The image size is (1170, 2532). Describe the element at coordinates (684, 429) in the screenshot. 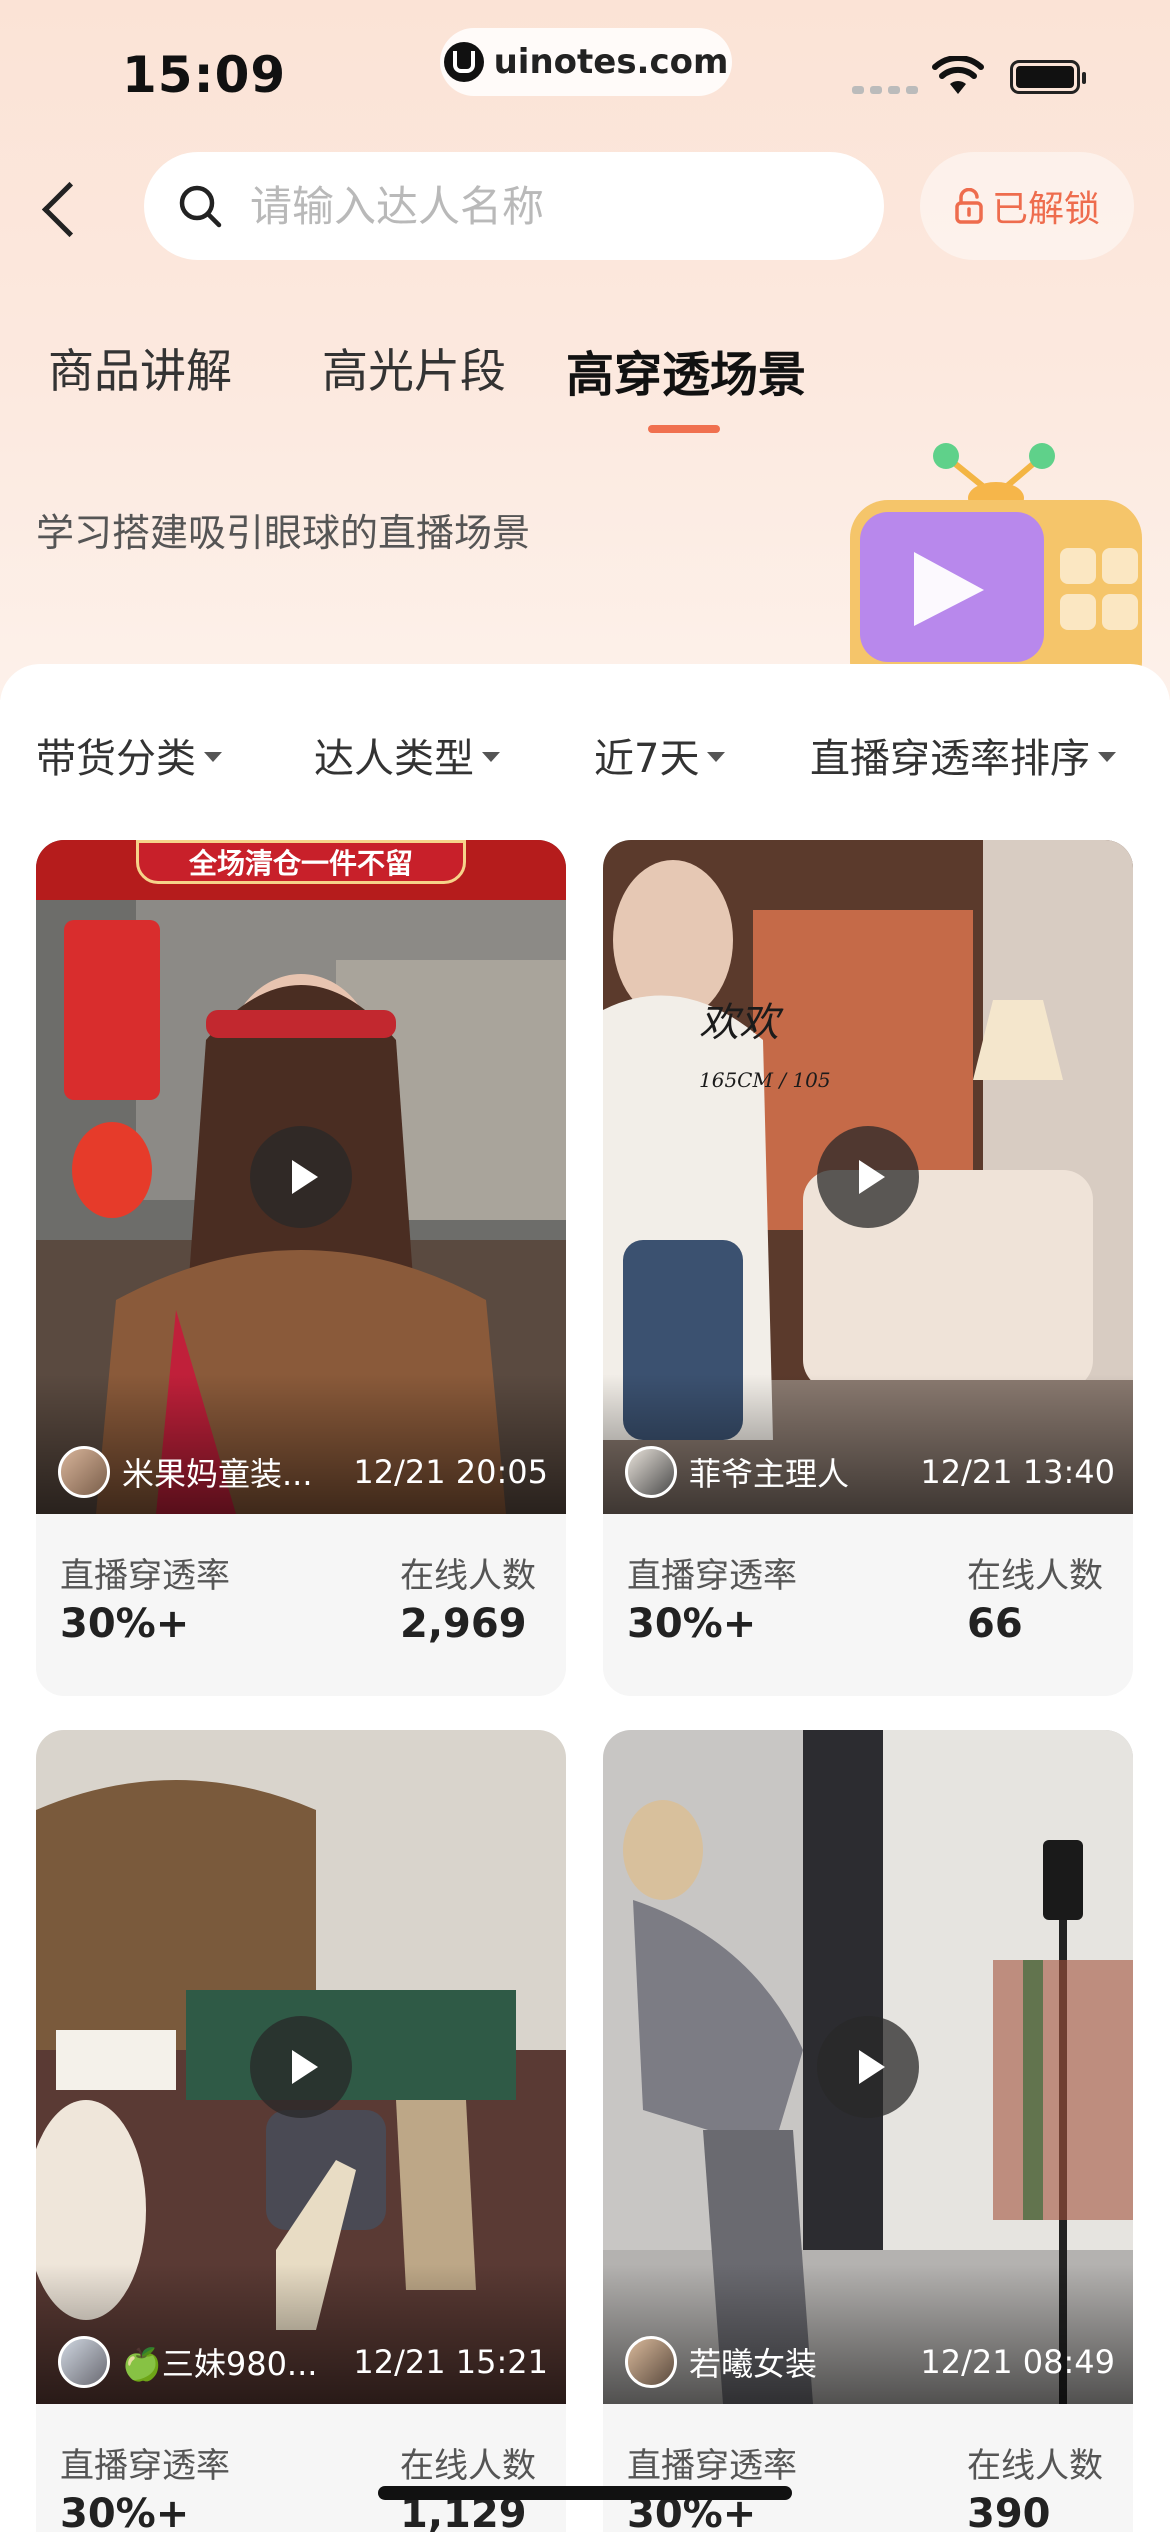

I see `active-tab-indicator` at that location.